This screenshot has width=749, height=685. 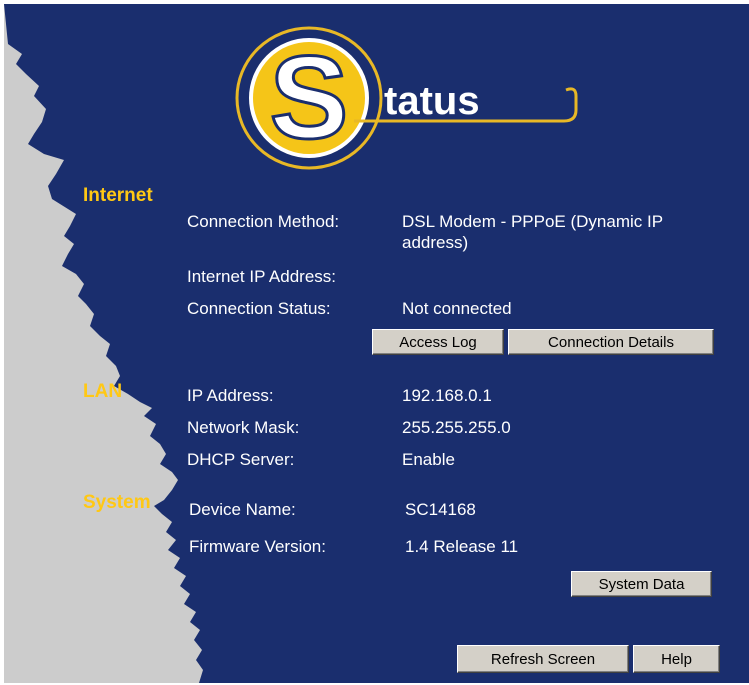 I want to click on status-logo: S tatus, so click(x=406, y=98).